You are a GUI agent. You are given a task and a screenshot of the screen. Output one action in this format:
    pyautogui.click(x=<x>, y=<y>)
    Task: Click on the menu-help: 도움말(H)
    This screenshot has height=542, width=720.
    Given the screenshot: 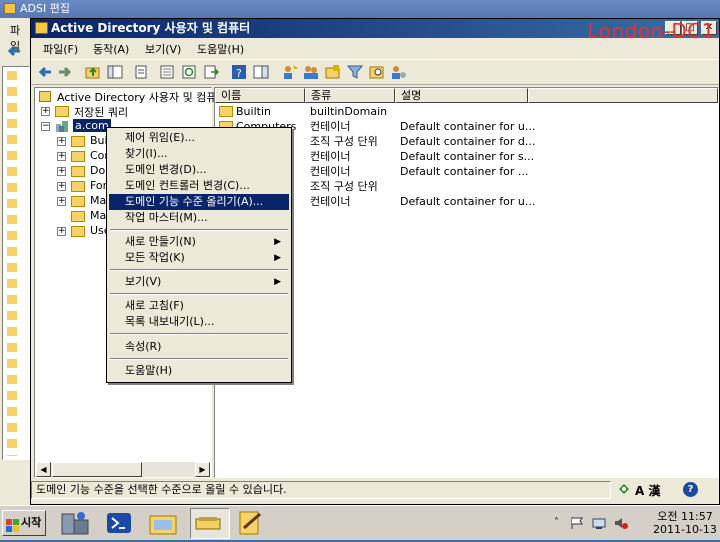 What is the action you would take?
    pyautogui.click(x=220, y=49)
    